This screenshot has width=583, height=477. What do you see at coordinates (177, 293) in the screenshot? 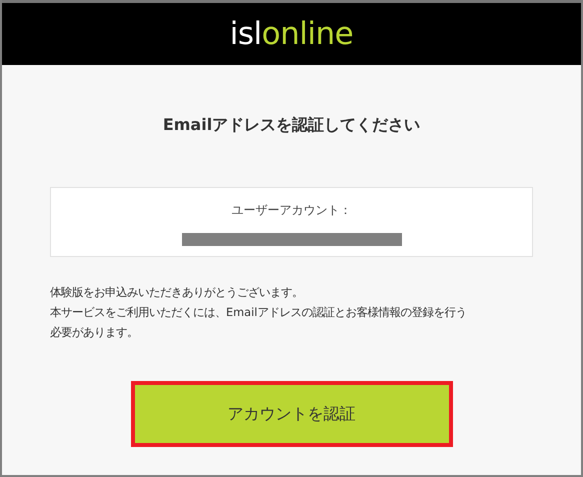
I see `message-text: 体験版をお申込みいただきありがとうございます。` at bounding box center [177, 293].